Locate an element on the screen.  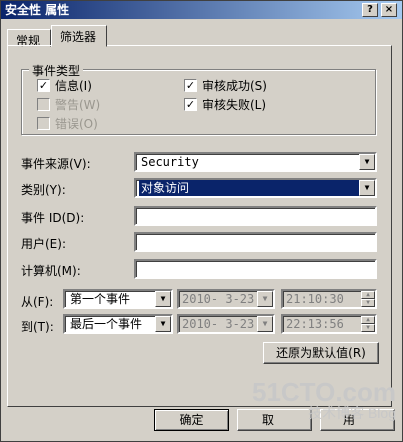
from-time-value: 21:10:30 is located at coordinates (315, 299).